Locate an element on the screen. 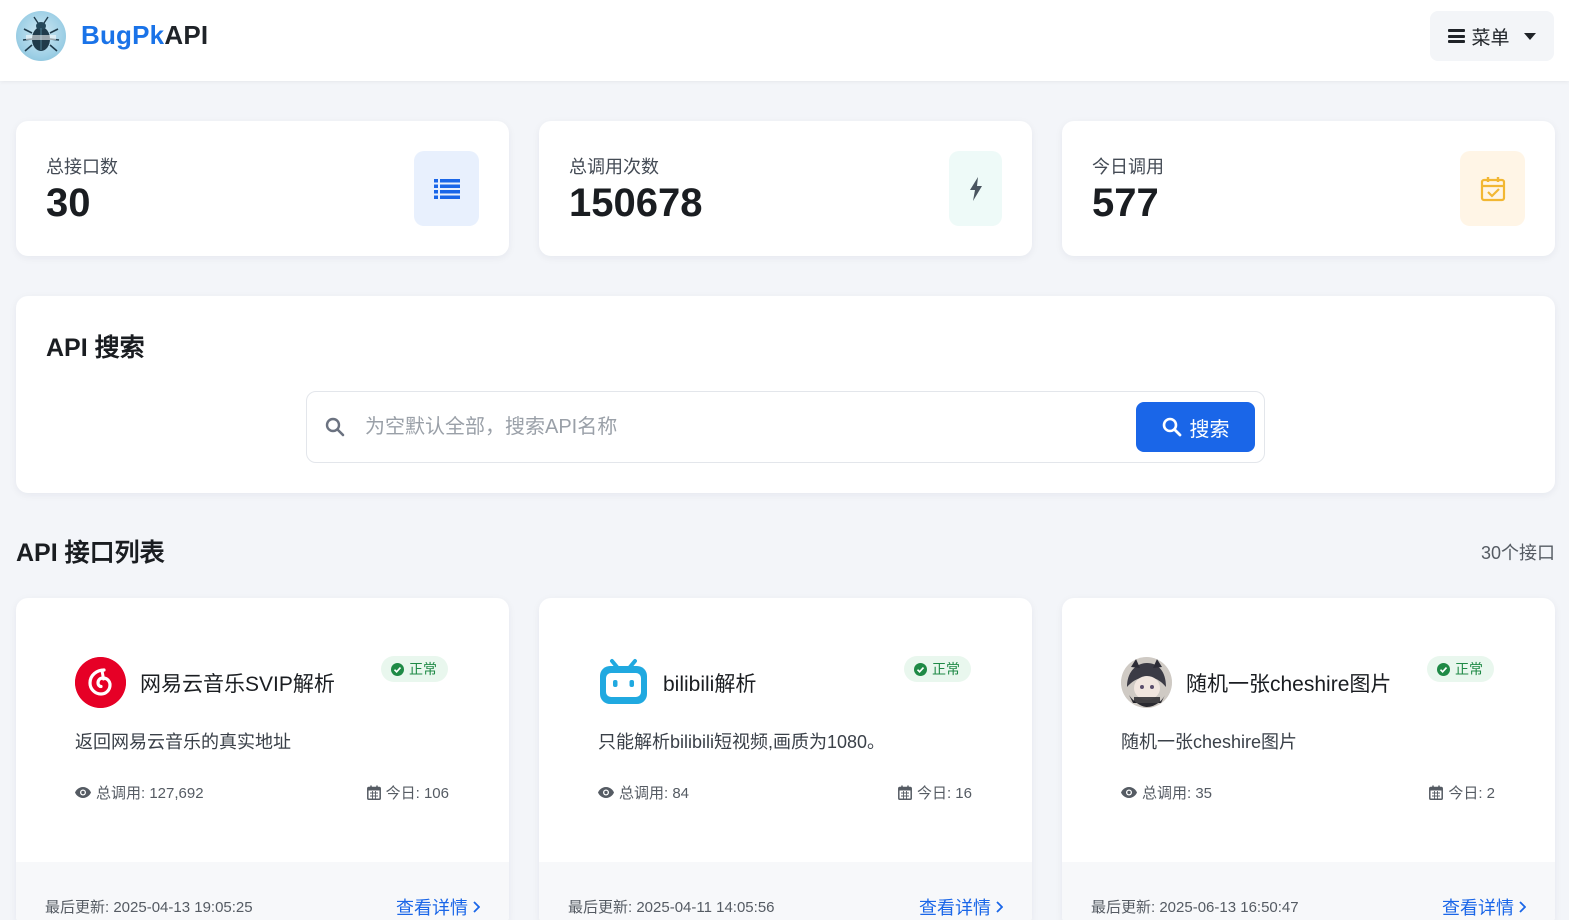  stat-value: 30 is located at coordinates (68, 203).